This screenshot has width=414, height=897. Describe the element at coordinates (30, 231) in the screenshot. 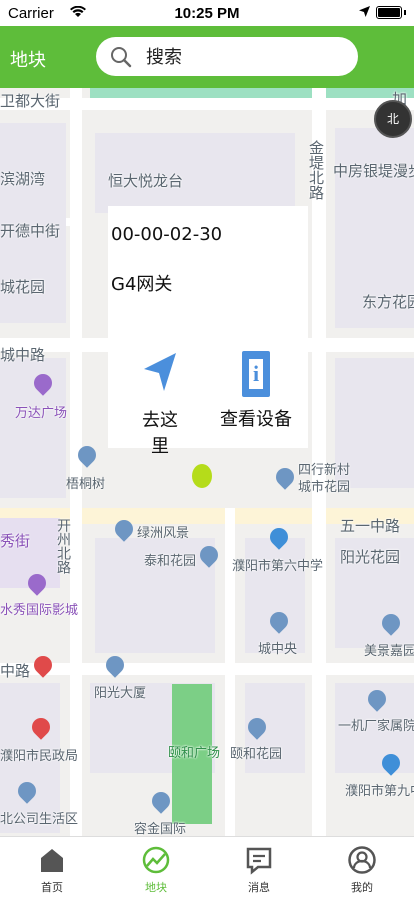

I see `map-label: 开德中街` at that location.